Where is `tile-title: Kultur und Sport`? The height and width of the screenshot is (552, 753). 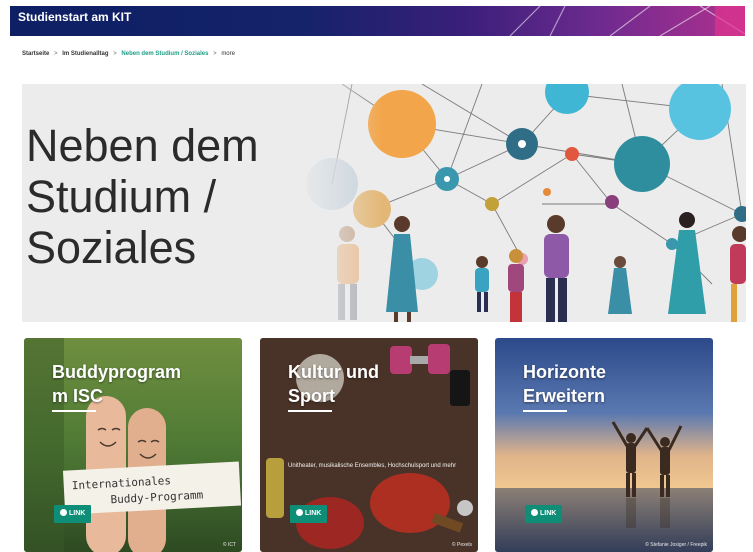 tile-title: Kultur und Sport is located at coordinates (333, 384).